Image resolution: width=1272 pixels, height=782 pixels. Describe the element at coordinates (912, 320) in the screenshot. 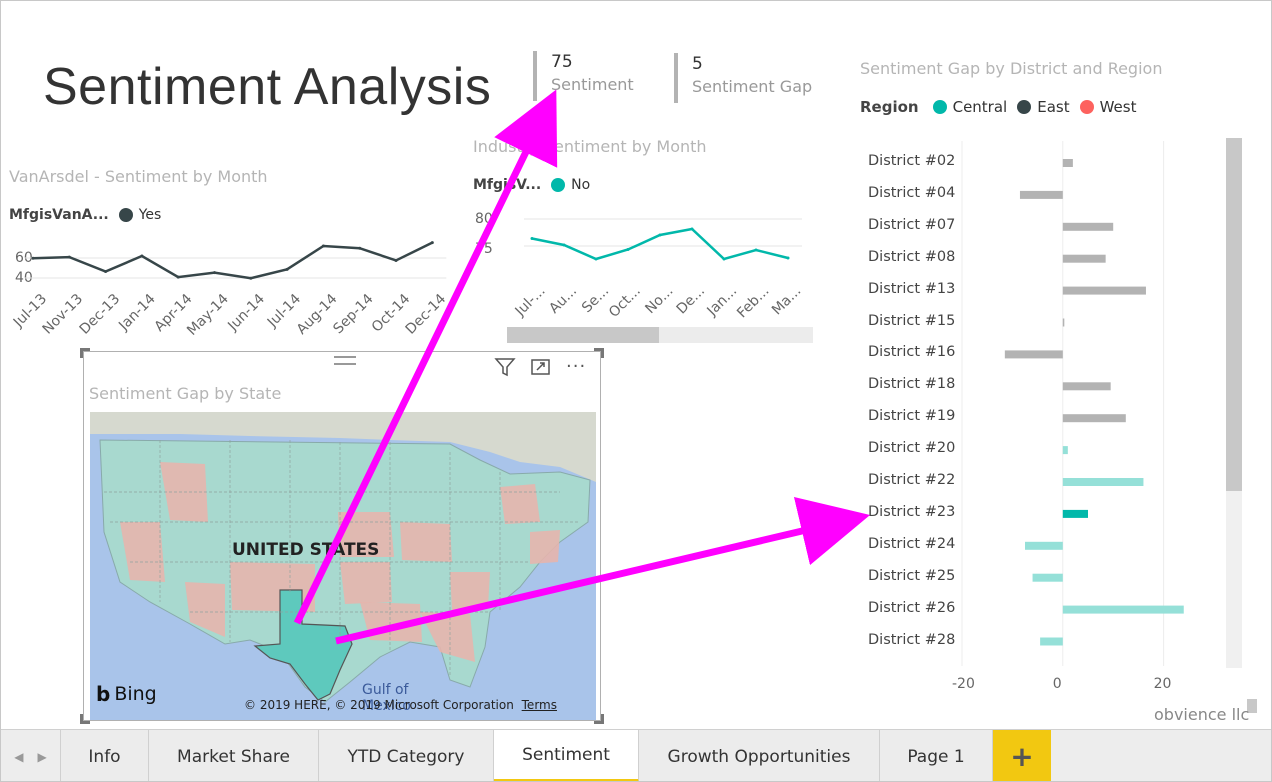

I see `district-label: District #15` at that location.